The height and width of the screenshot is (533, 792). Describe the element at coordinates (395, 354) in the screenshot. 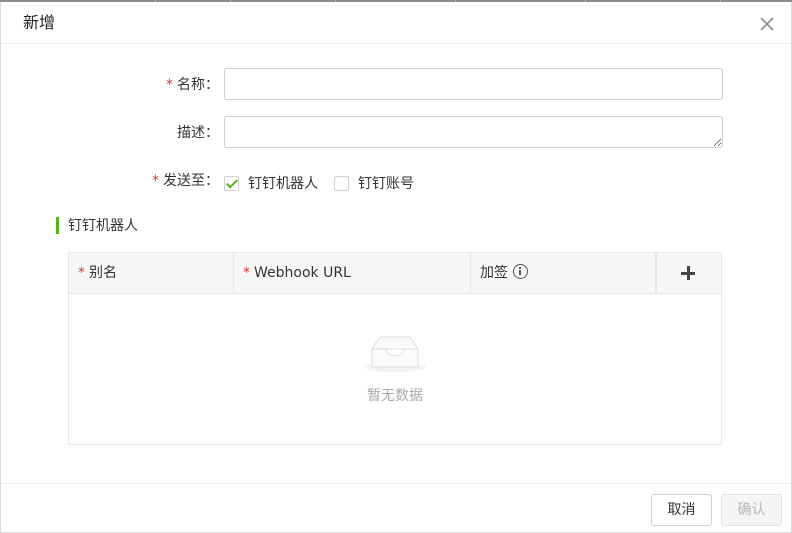

I see `empty-inbox-icon` at that location.